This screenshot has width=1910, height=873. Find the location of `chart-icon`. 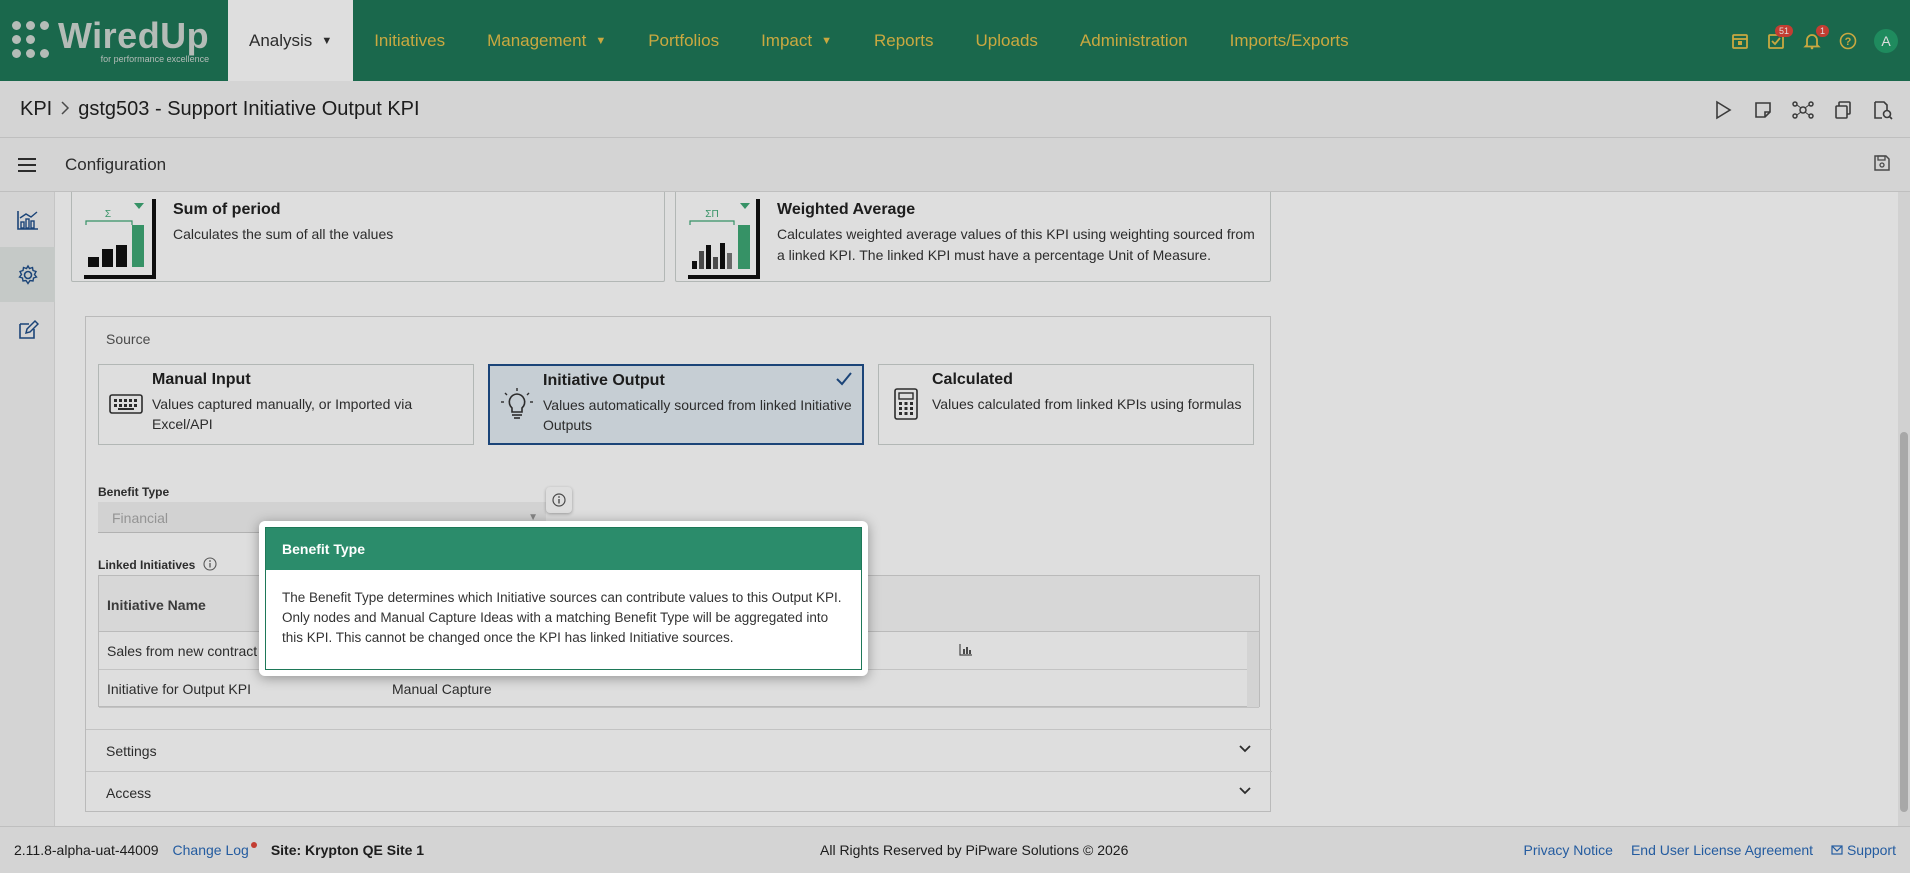

chart-icon is located at coordinates (27, 220).